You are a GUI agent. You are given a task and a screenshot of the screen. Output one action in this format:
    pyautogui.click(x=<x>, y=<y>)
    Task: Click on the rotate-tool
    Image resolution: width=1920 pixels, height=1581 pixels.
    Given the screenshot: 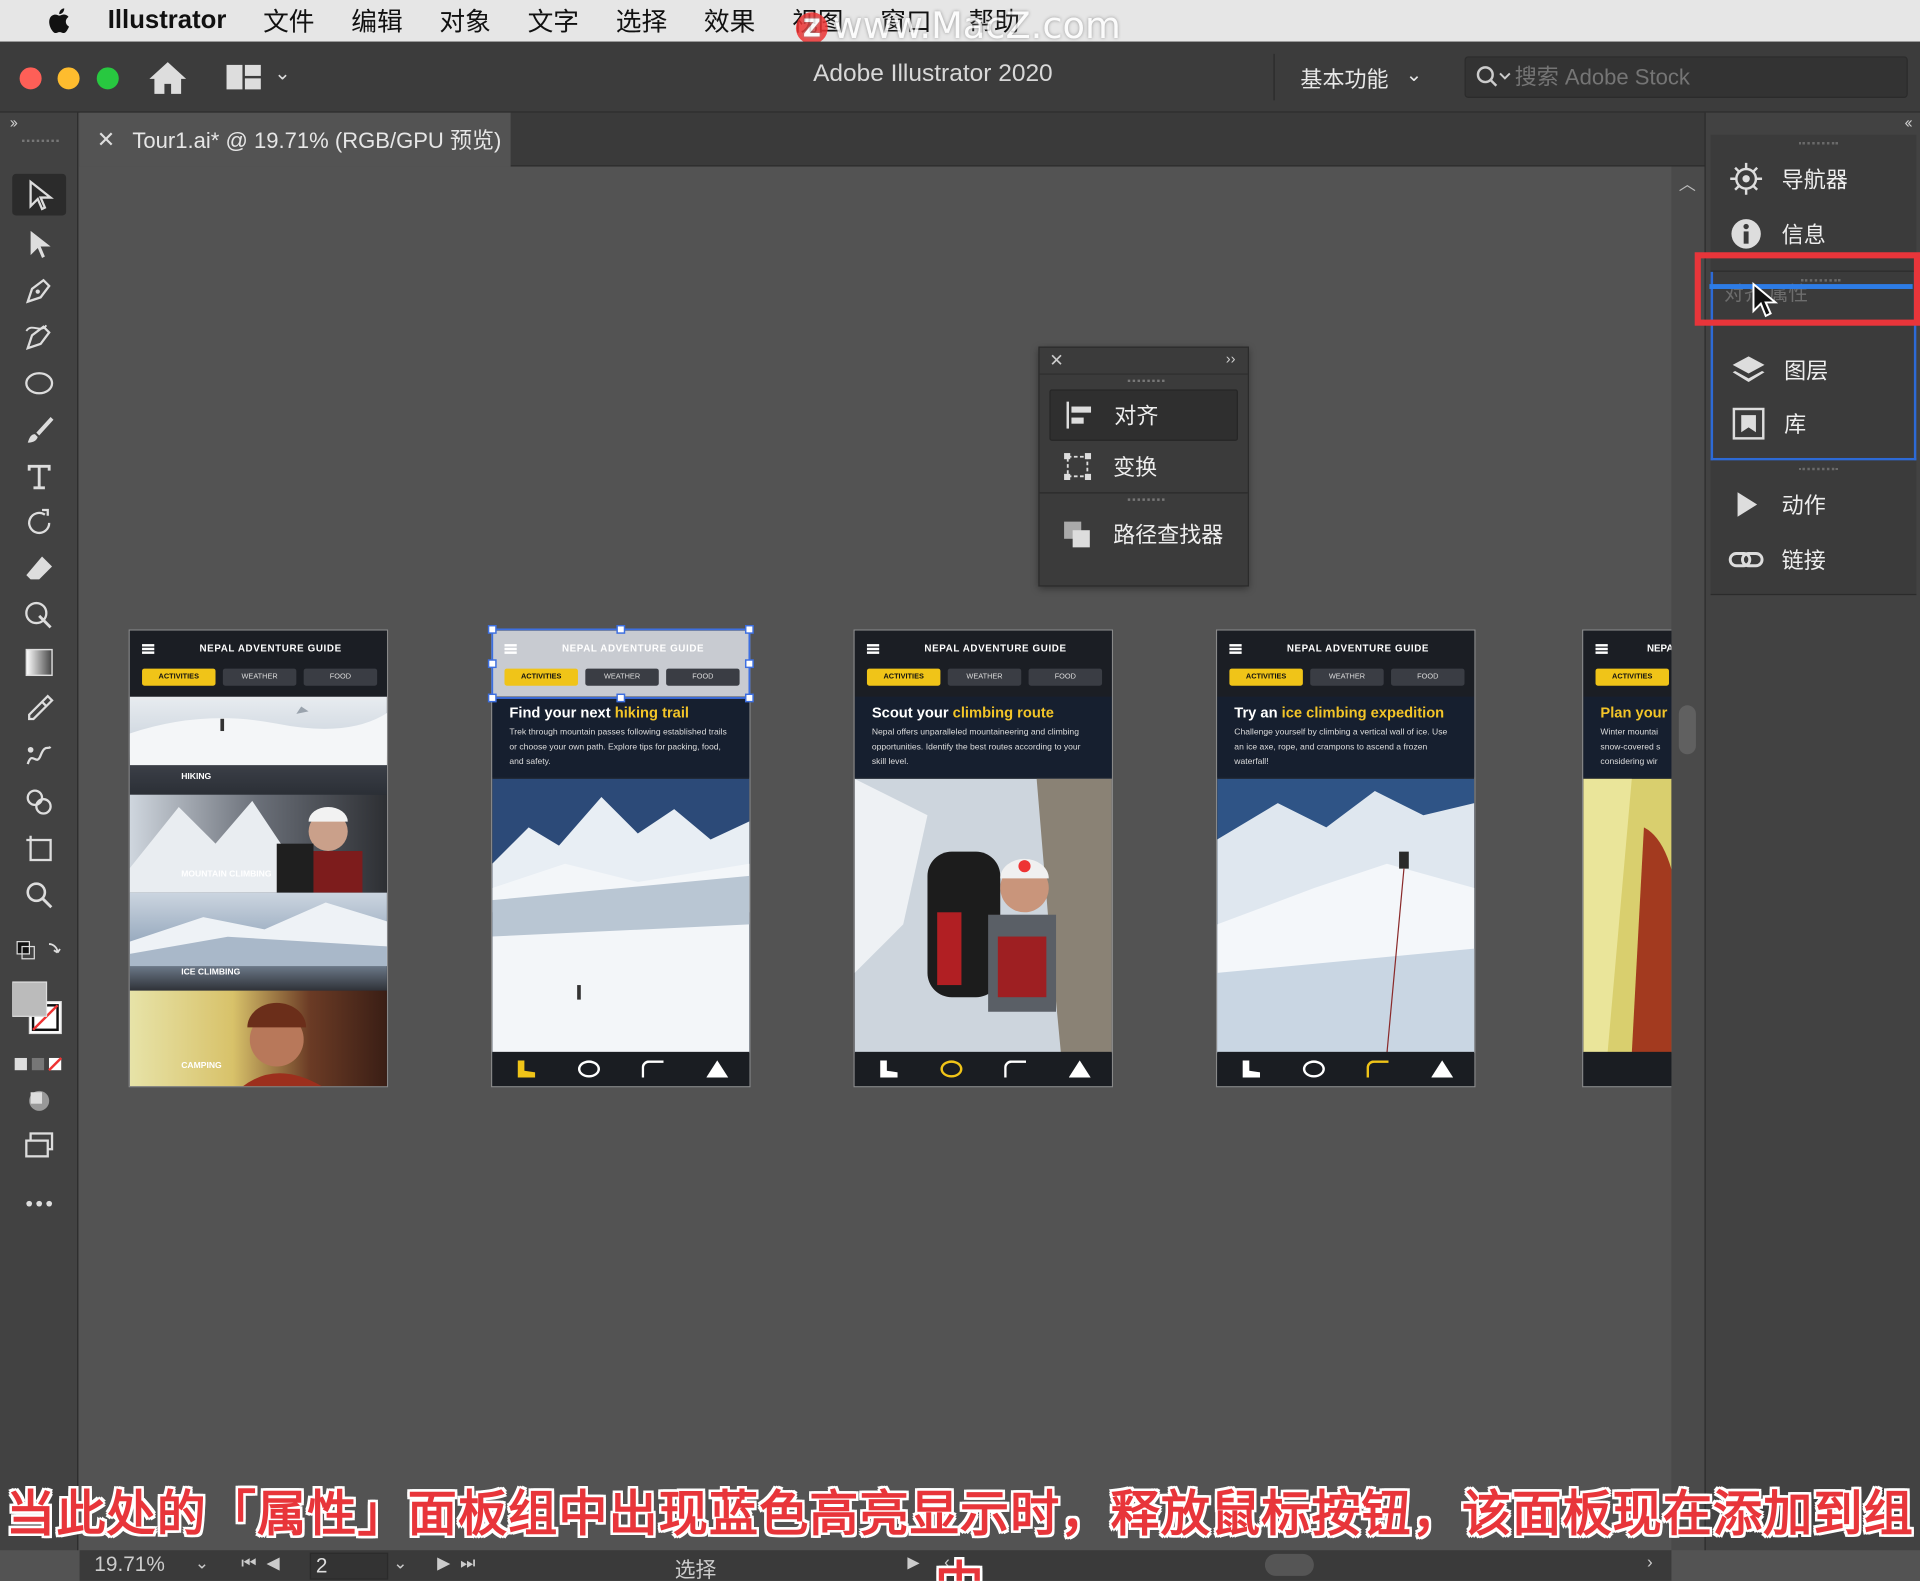 What is the action you would take?
    pyautogui.click(x=39, y=523)
    